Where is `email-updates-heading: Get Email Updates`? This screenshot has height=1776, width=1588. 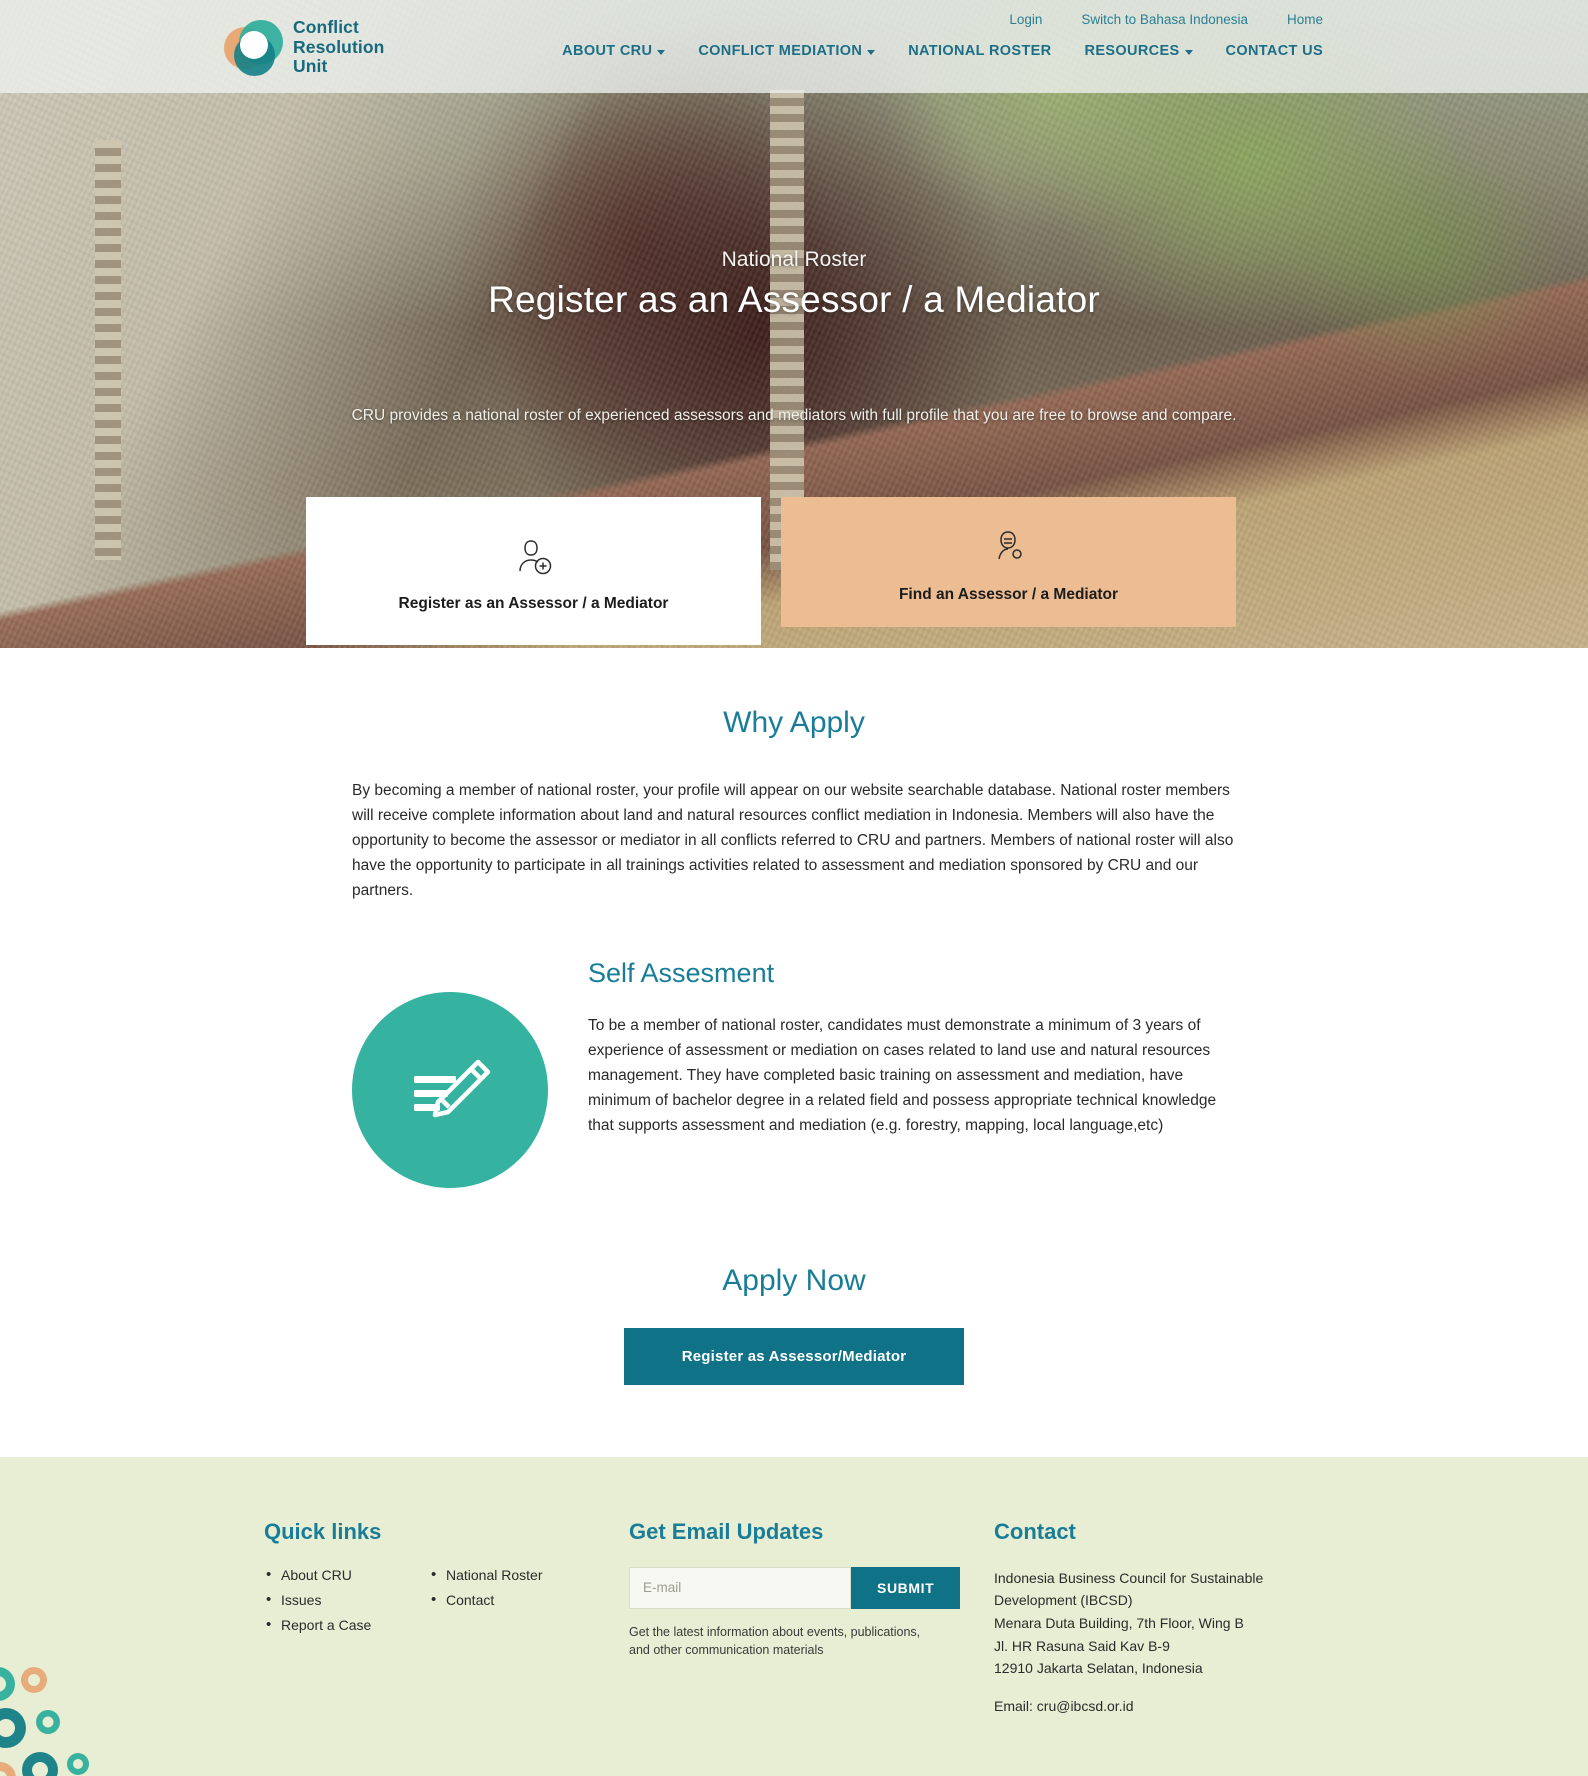
email-updates-heading: Get Email Updates is located at coordinates (726, 1531).